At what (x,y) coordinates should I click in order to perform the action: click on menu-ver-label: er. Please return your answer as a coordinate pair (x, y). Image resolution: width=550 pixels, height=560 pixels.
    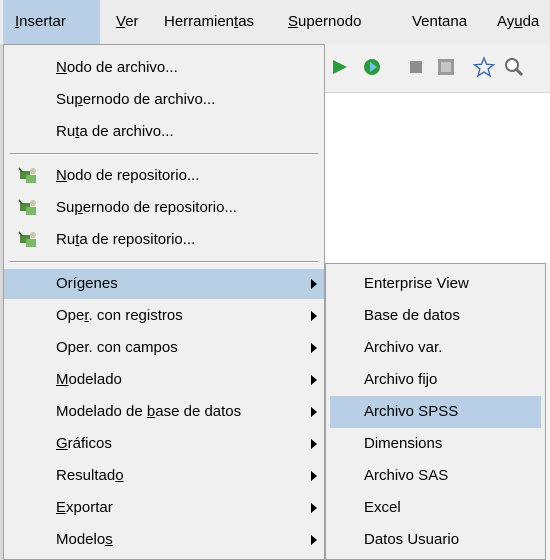
    Looking at the image, I should click on (132, 21).